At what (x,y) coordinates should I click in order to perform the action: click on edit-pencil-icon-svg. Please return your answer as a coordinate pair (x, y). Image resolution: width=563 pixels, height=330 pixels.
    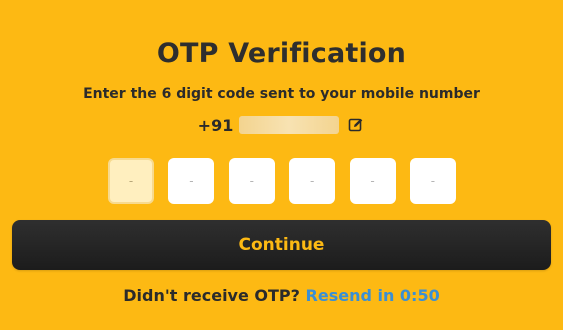
    Looking at the image, I should click on (356, 125).